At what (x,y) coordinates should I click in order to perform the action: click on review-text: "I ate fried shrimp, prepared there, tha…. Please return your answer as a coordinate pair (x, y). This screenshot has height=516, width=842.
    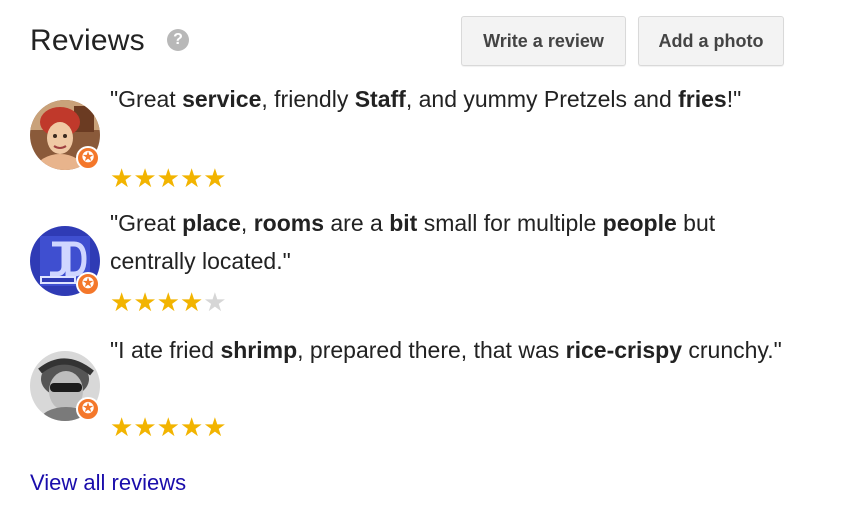
    Looking at the image, I should click on (455, 350).